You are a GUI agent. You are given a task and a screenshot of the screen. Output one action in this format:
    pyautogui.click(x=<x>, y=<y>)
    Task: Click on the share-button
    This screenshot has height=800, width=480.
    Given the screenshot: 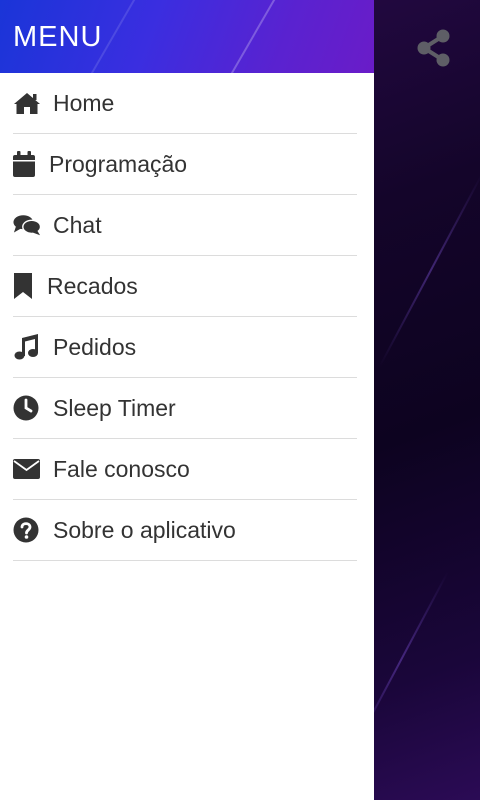 What is the action you would take?
    pyautogui.click(x=434, y=48)
    